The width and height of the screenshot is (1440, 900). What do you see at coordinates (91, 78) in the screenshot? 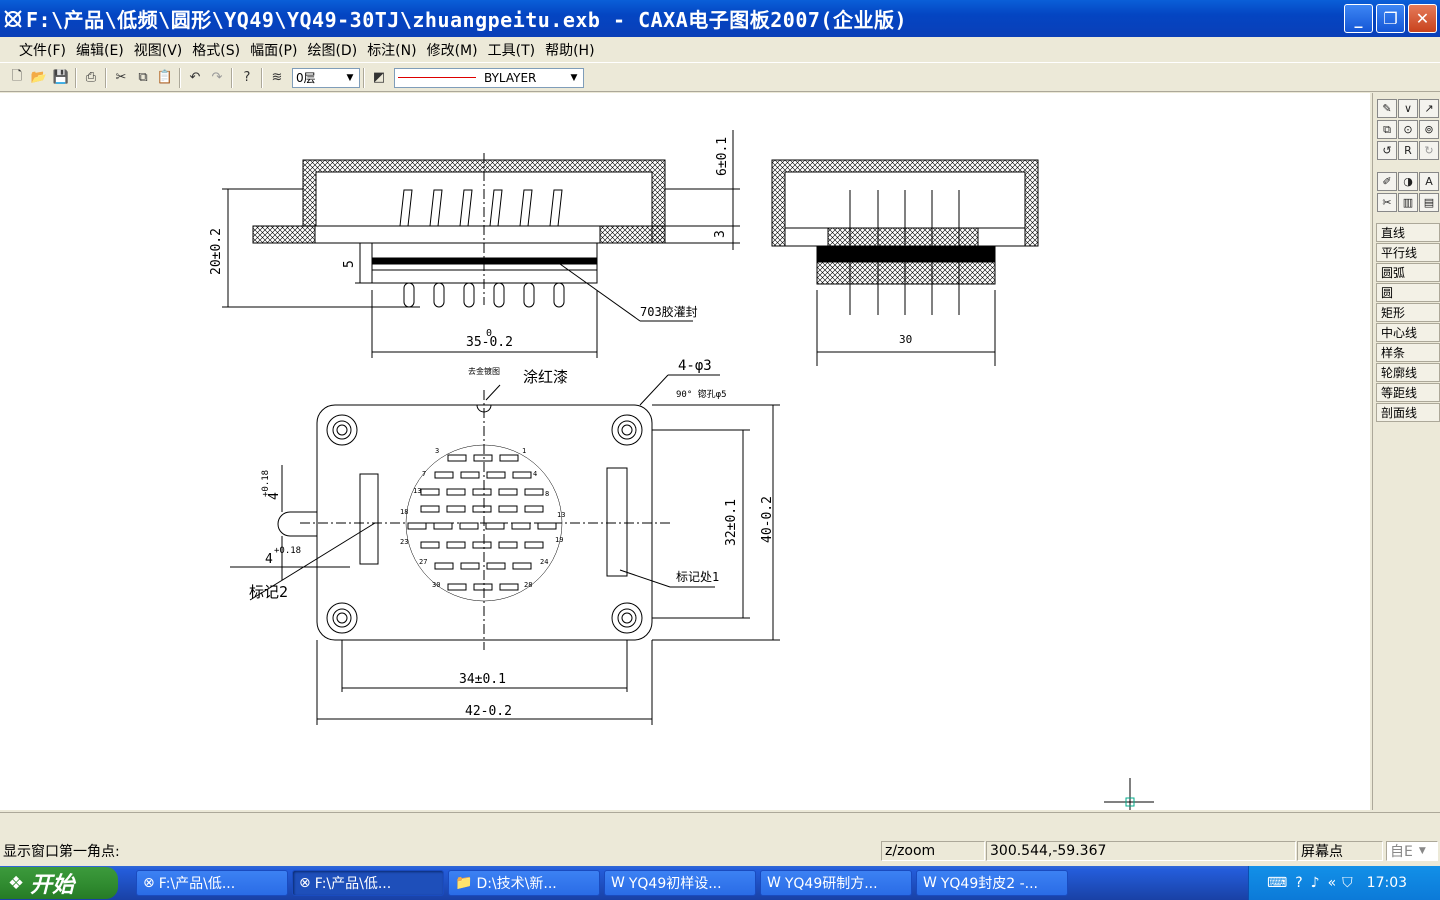
I see `print-icon: ⎙` at bounding box center [91, 78].